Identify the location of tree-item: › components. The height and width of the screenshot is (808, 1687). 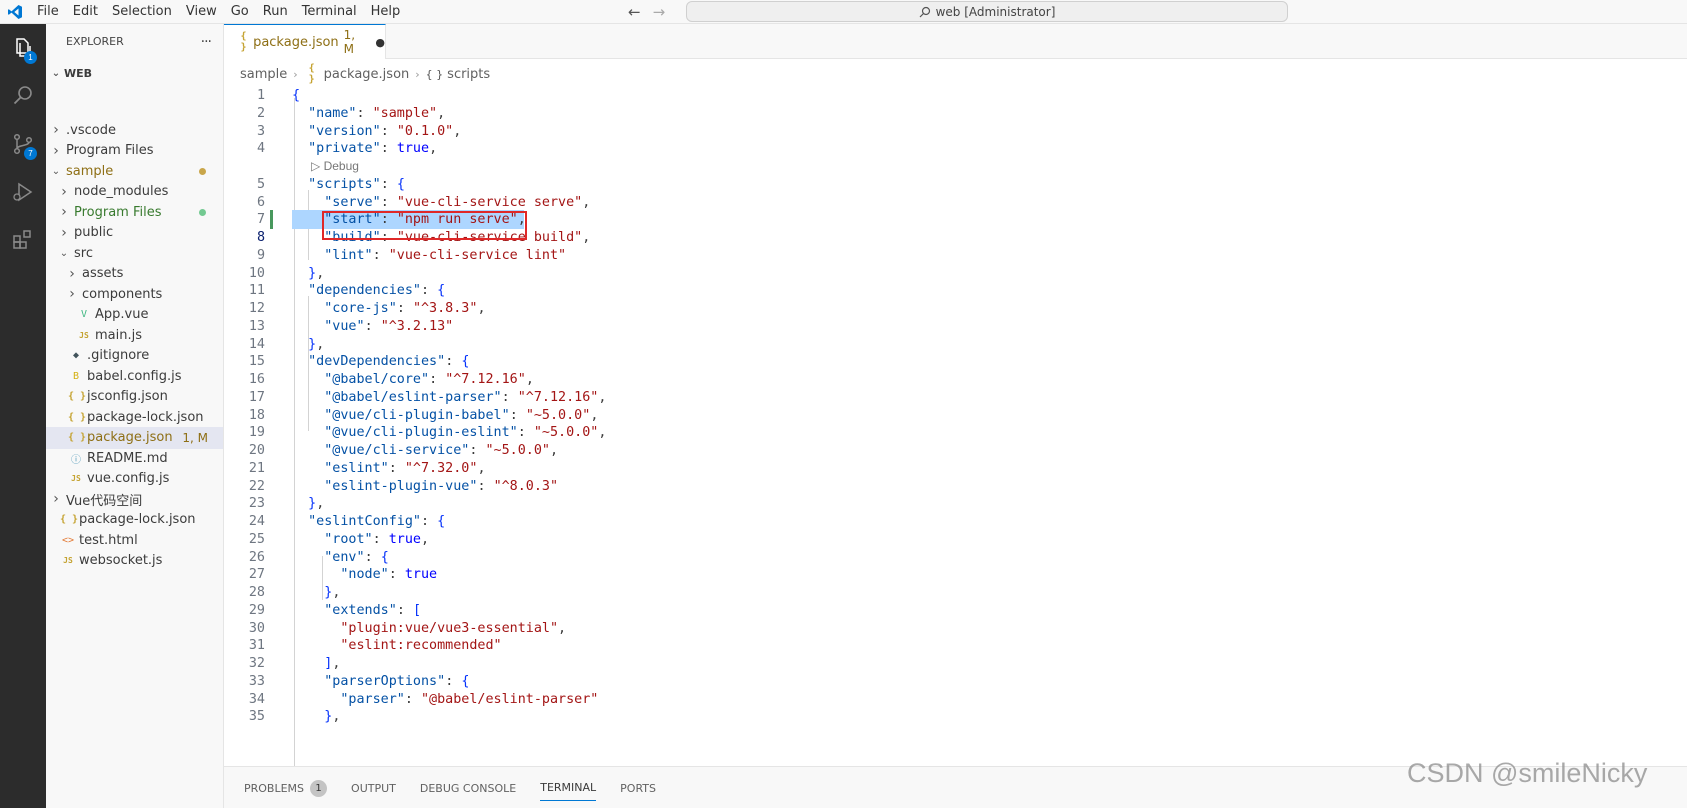
(134, 294).